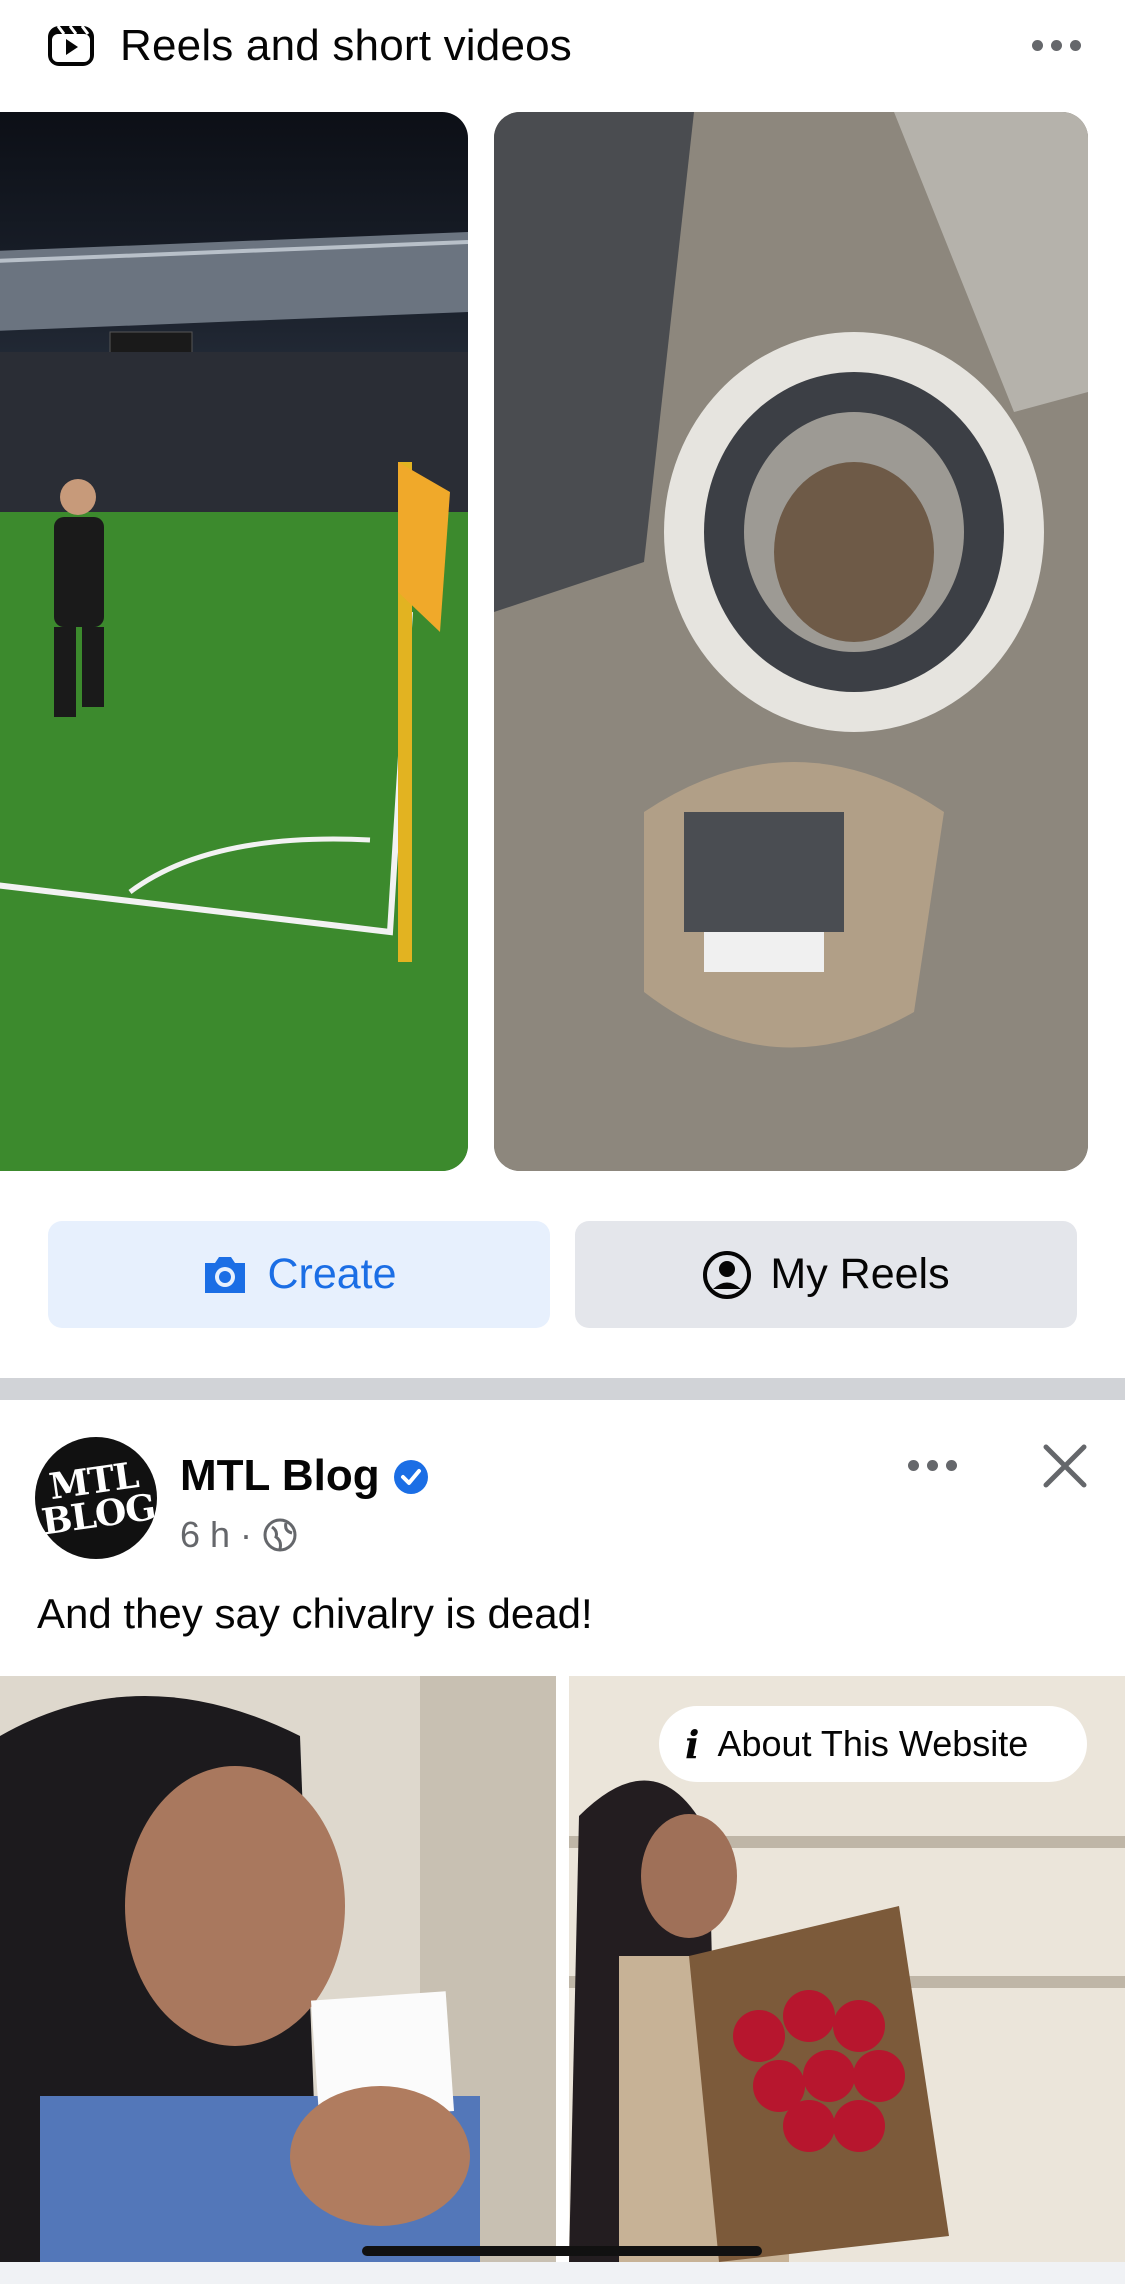 This screenshot has height=2284, width=1125. What do you see at coordinates (239, 1535) in the screenshot?
I see `post-meta: 6 h ·` at bounding box center [239, 1535].